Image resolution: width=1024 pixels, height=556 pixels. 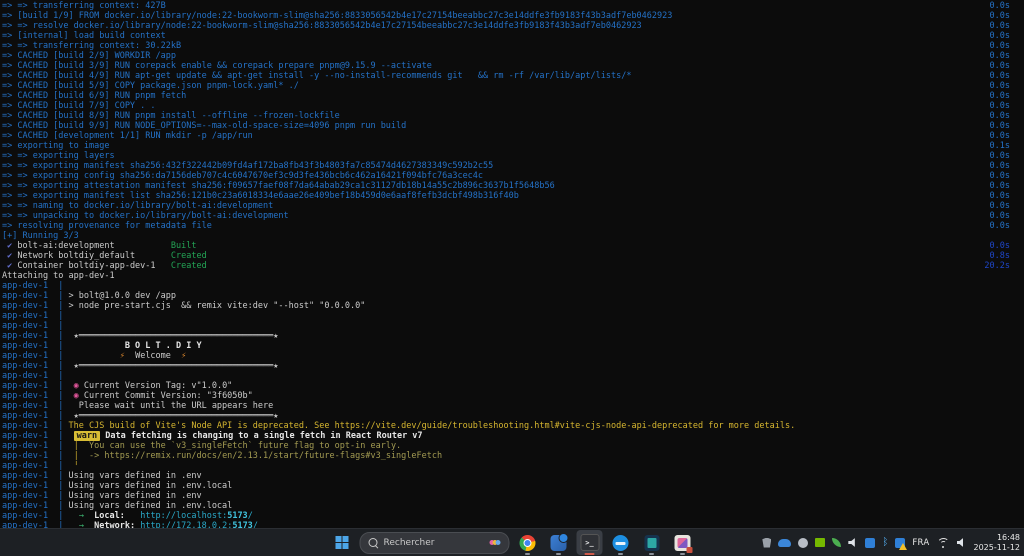 What do you see at coordinates (373, 542) in the screenshot?
I see `search-icon` at bounding box center [373, 542].